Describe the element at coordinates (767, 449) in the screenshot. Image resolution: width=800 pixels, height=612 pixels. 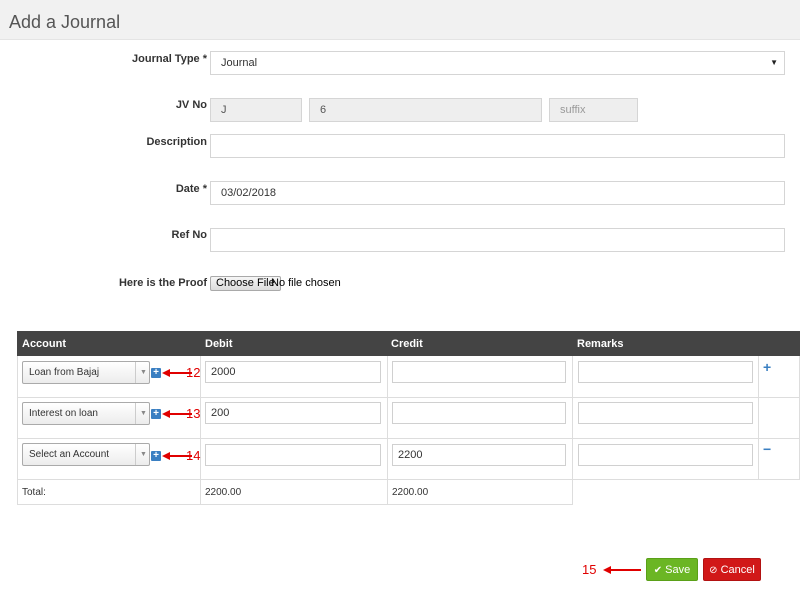
I see `remove-row-icon: −` at that location.